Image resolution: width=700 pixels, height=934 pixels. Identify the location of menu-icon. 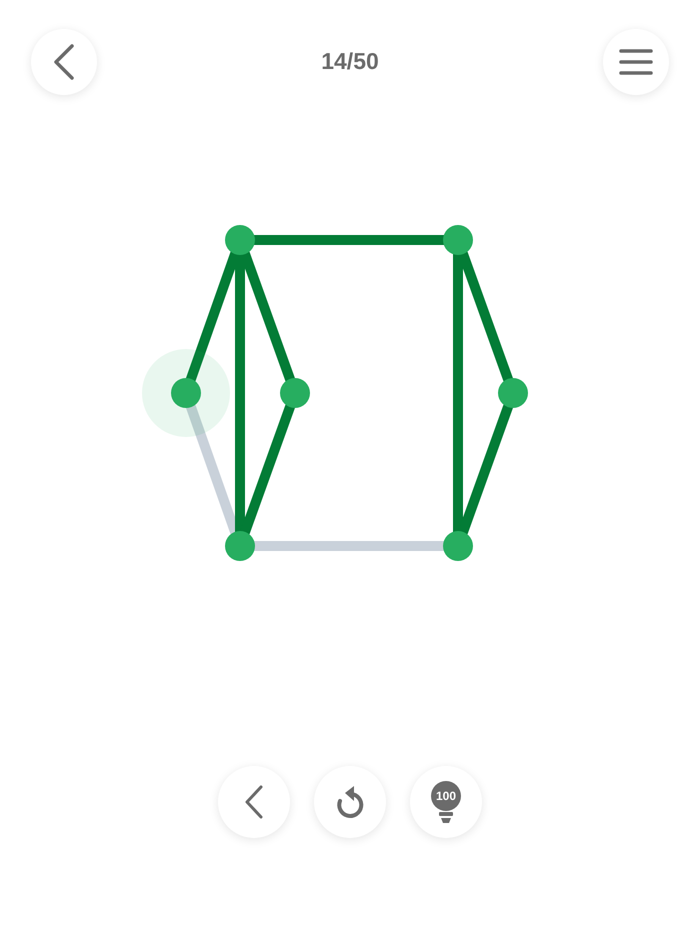
(636, 61).